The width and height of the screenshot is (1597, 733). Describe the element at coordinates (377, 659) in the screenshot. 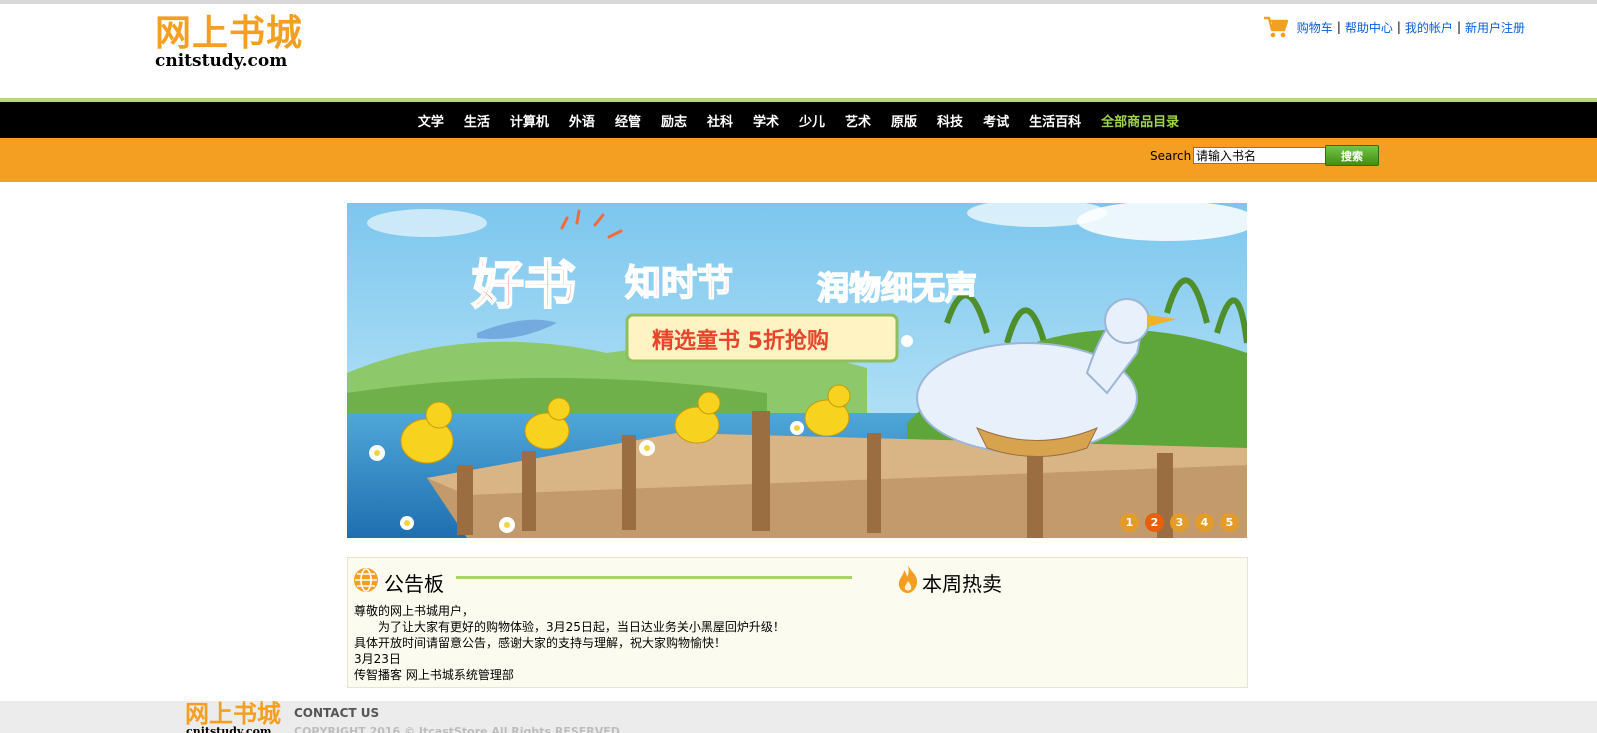

I see `notice-date: 3月23日` at that location.